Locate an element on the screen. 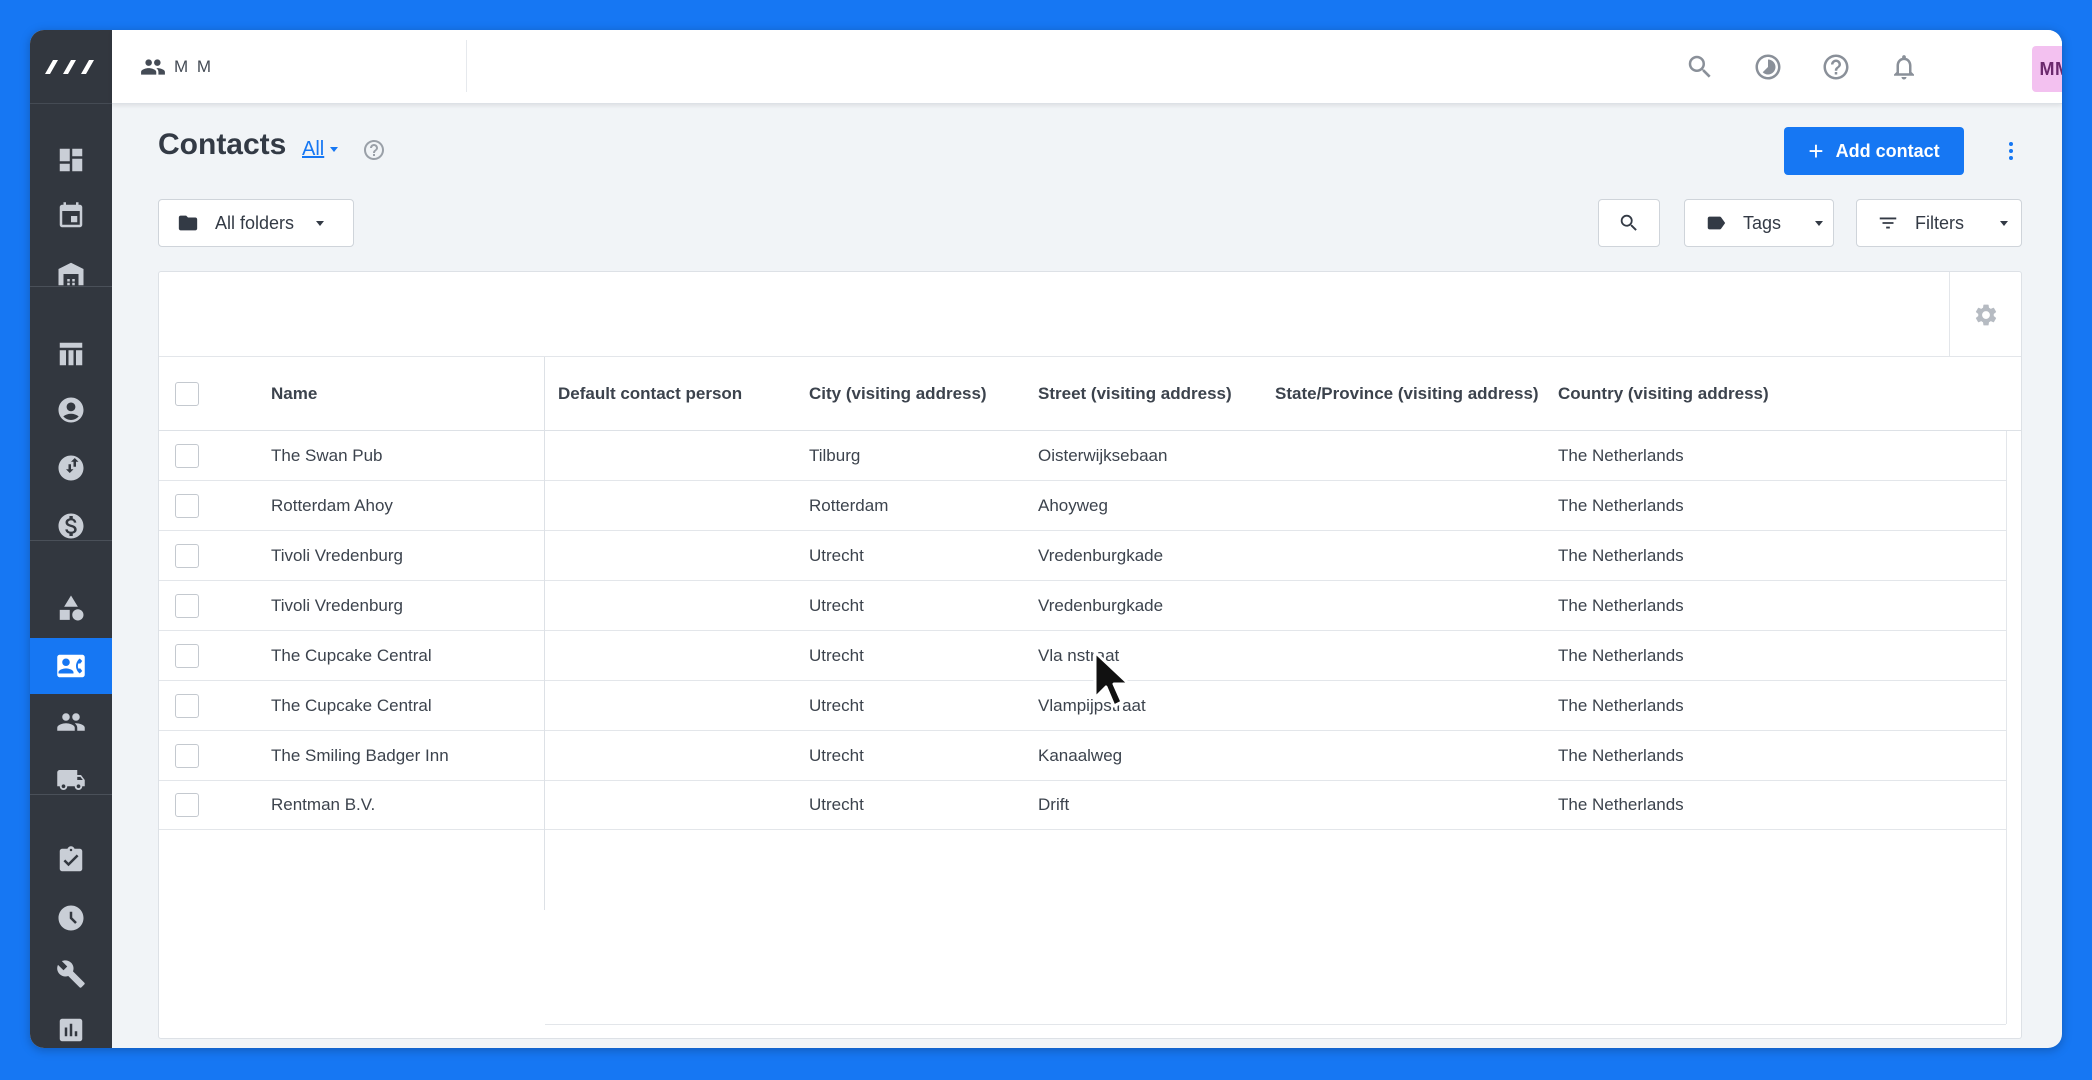  column-header-contact-person: Default contact person is located at coordinates (650, 394).